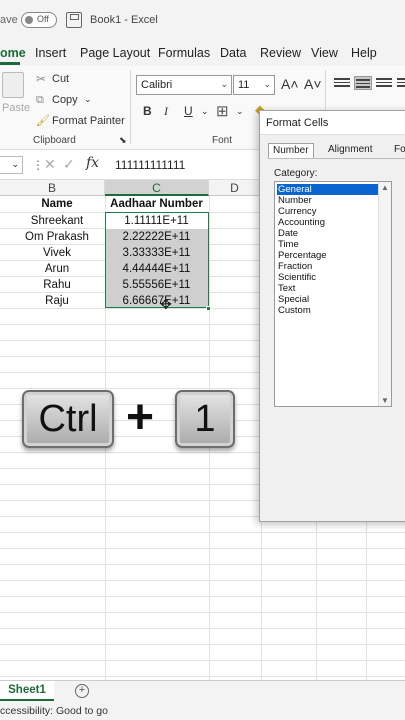  Describe the element at coordinates (240, 111) in the screenshot. I see `borders-dropdown-icon: ⌄` at that location.